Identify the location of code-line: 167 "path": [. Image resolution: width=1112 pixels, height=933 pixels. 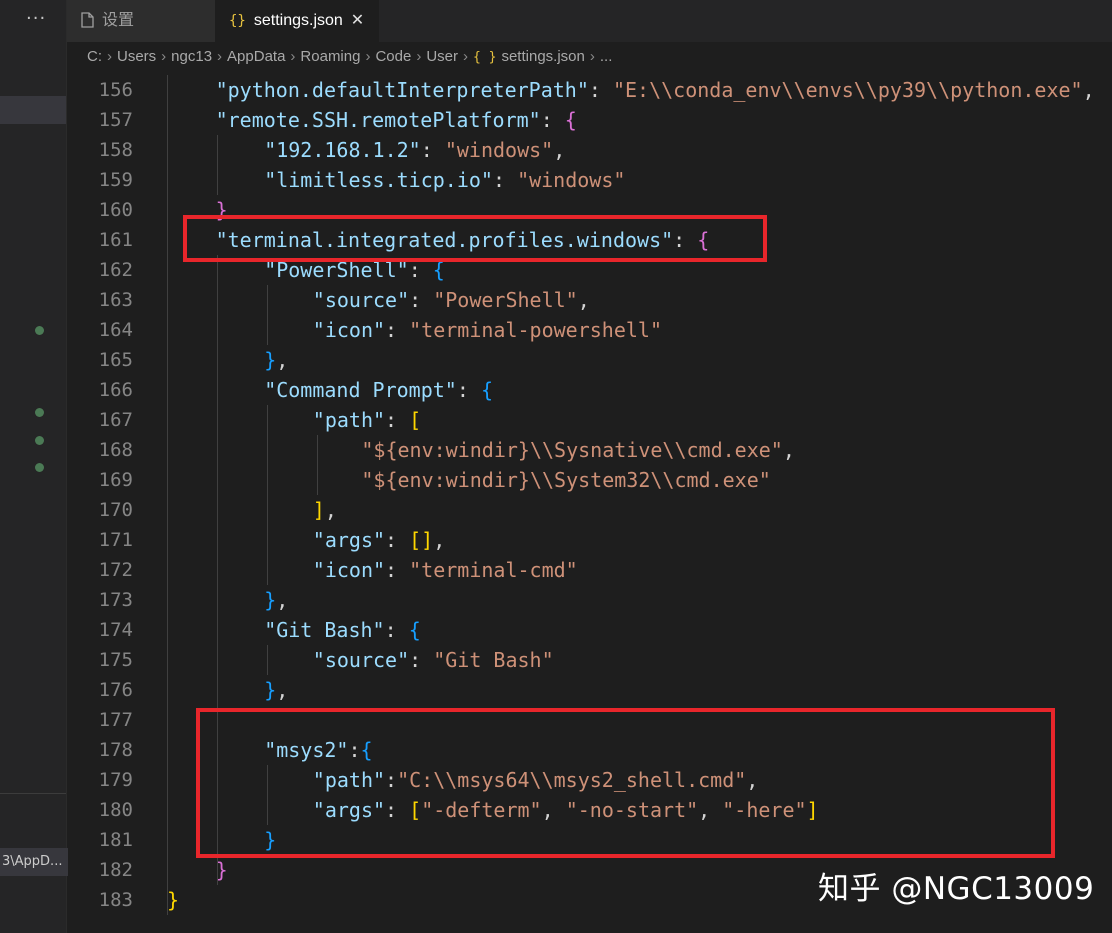
(589, 420).